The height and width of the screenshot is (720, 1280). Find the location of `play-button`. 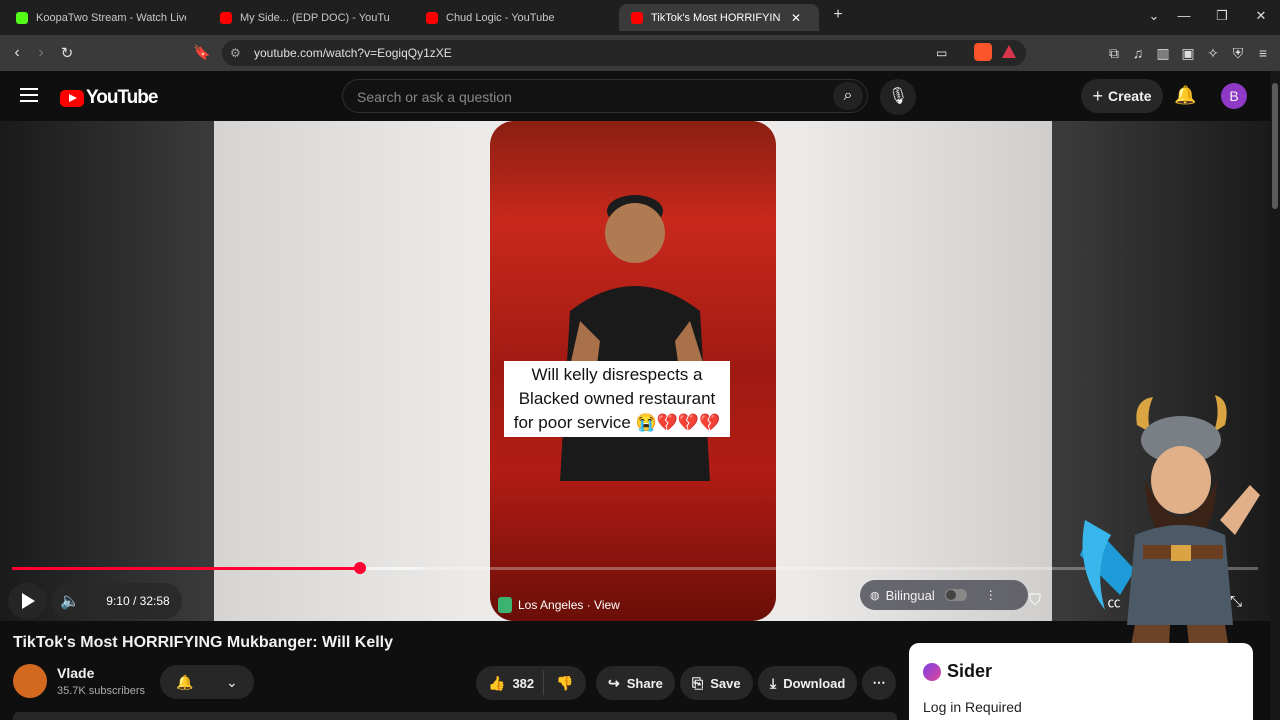

play-button is located at coordinates (27, 601).